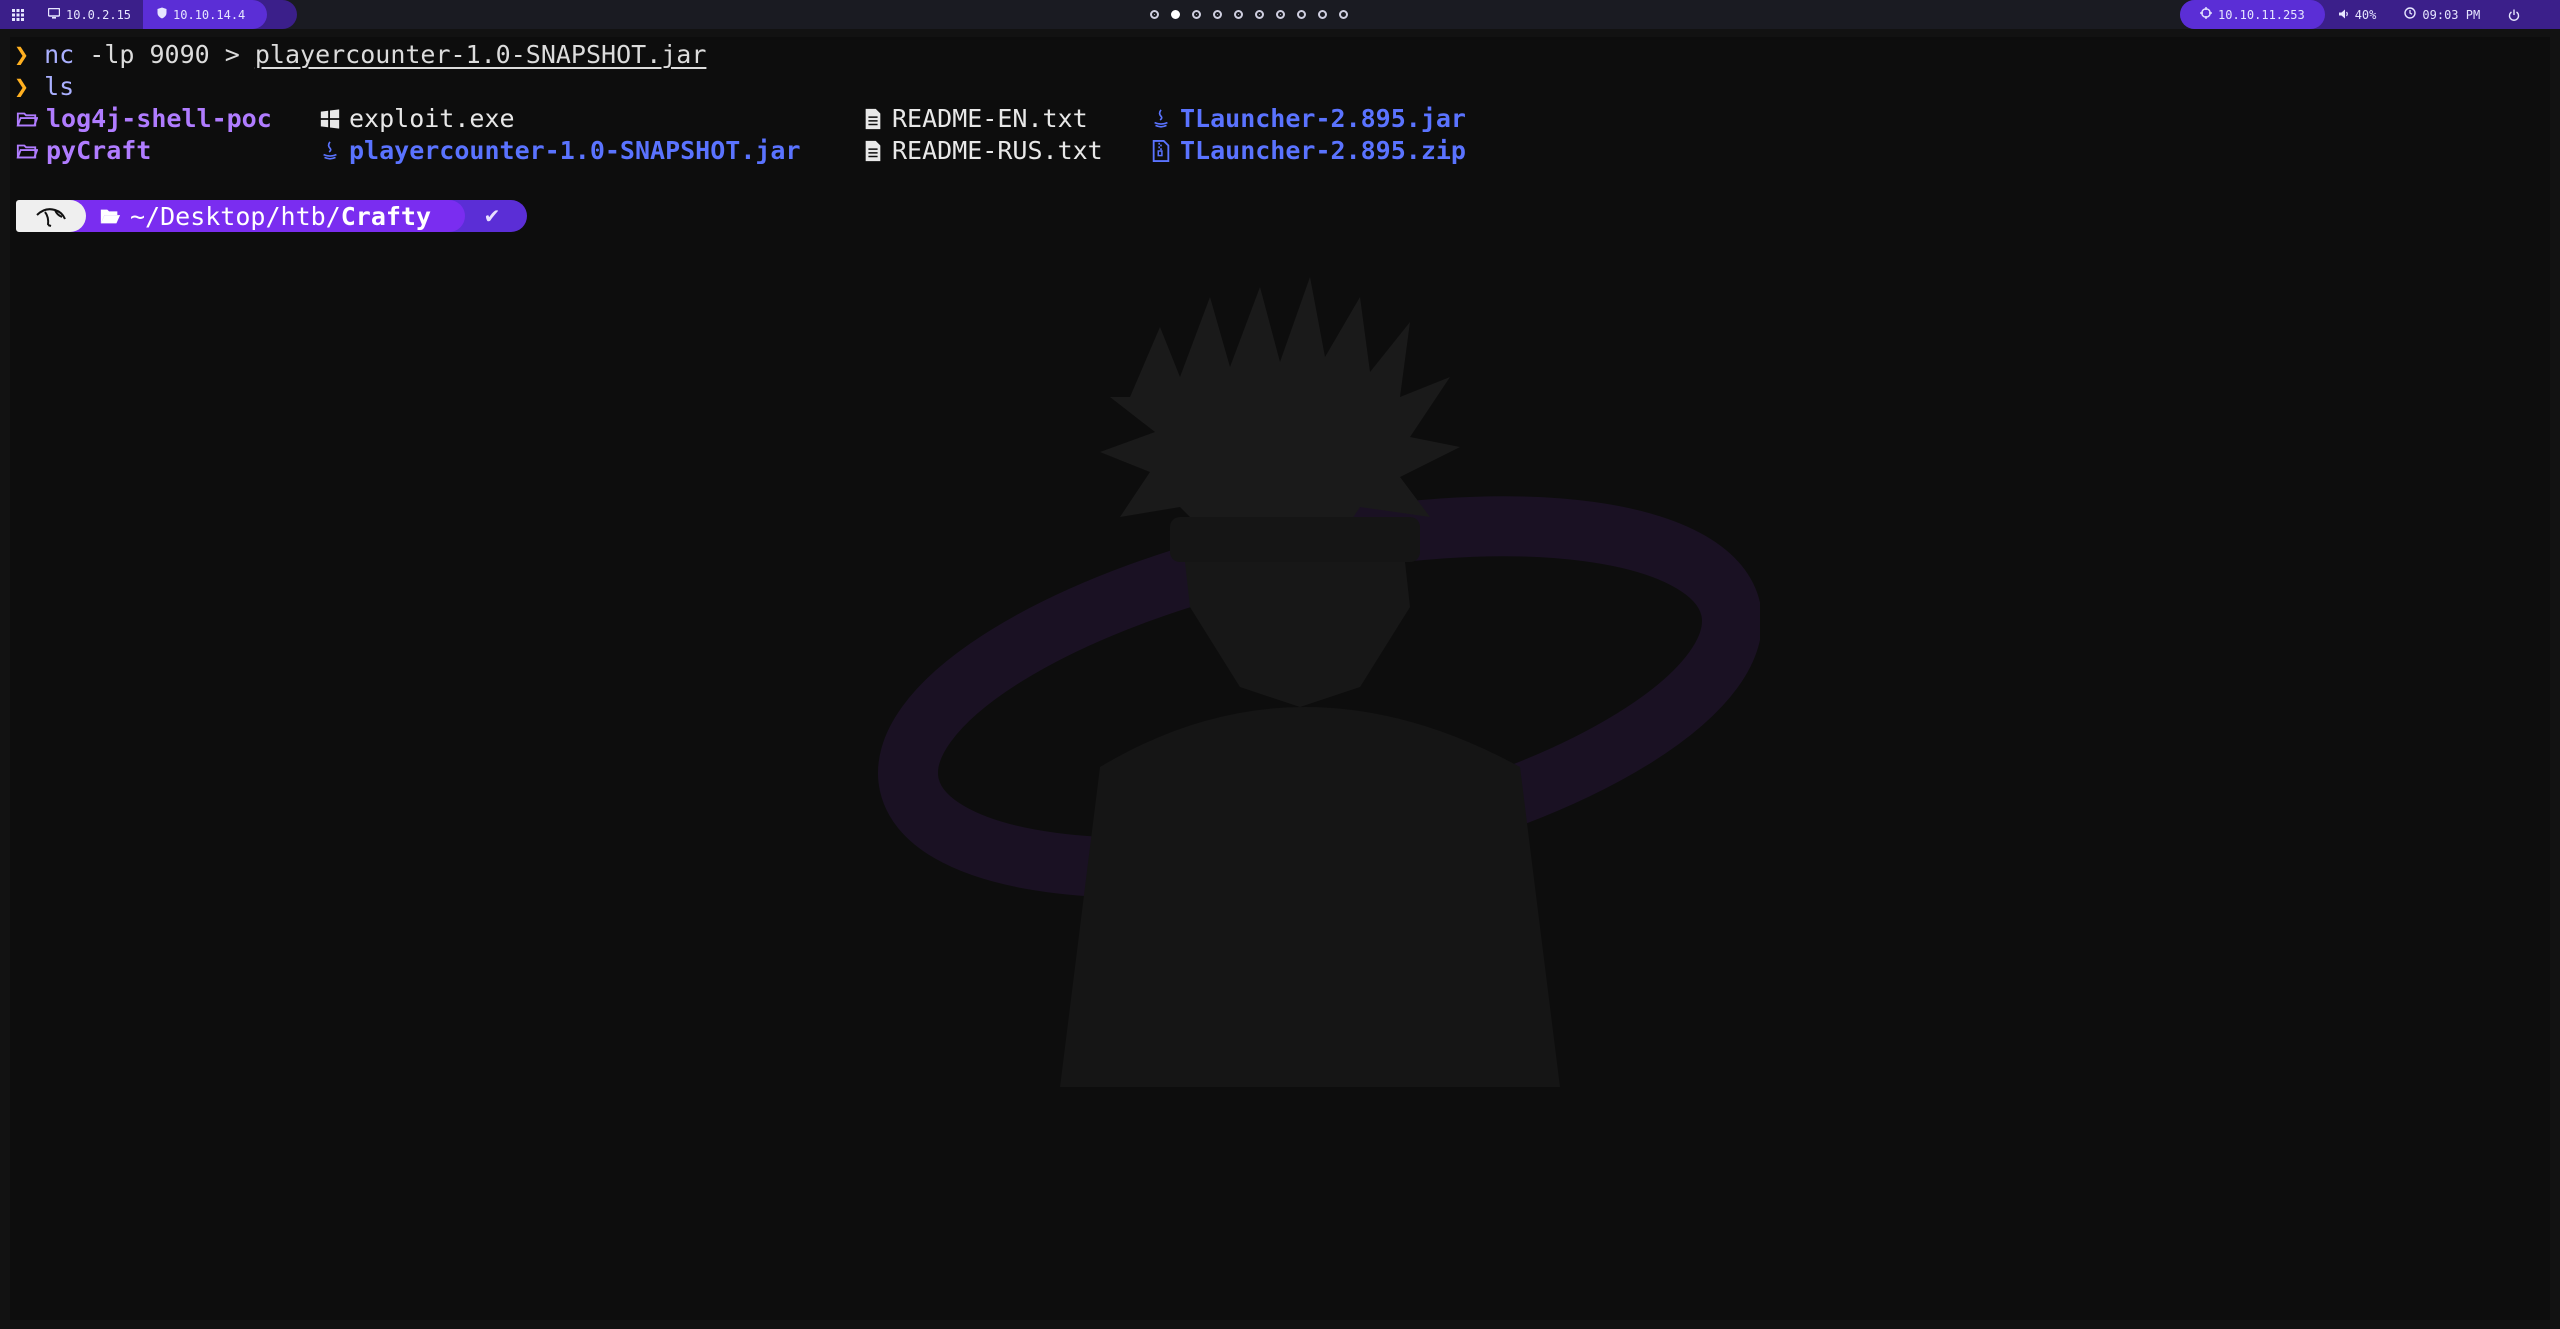 Image resolution: width=2560 pixels, height=1329 pixels. What do you see at coordinates (492, 216) in the screenshot?
I see `check-icon: ✔` at bounding box center [492, 216].